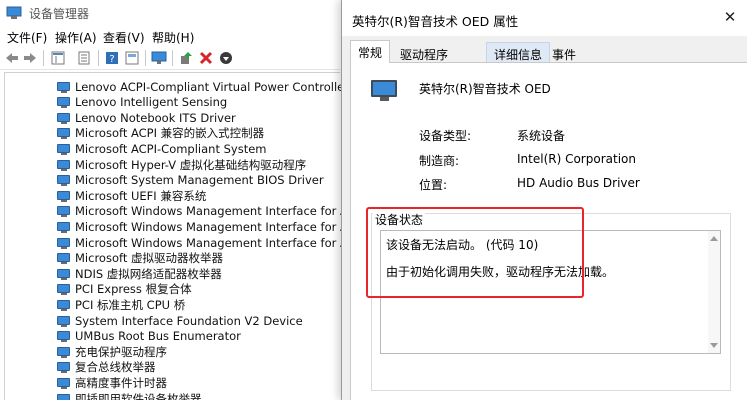 The image size is (747, 400). I want to click on help-icon: ?, so click(112, 58).